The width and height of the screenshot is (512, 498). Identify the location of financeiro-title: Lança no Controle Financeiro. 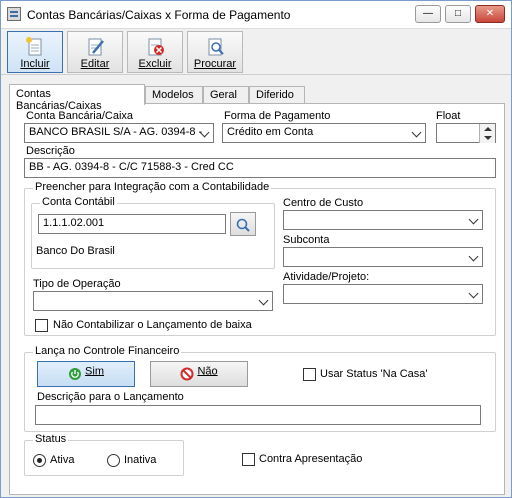
(107, 351).